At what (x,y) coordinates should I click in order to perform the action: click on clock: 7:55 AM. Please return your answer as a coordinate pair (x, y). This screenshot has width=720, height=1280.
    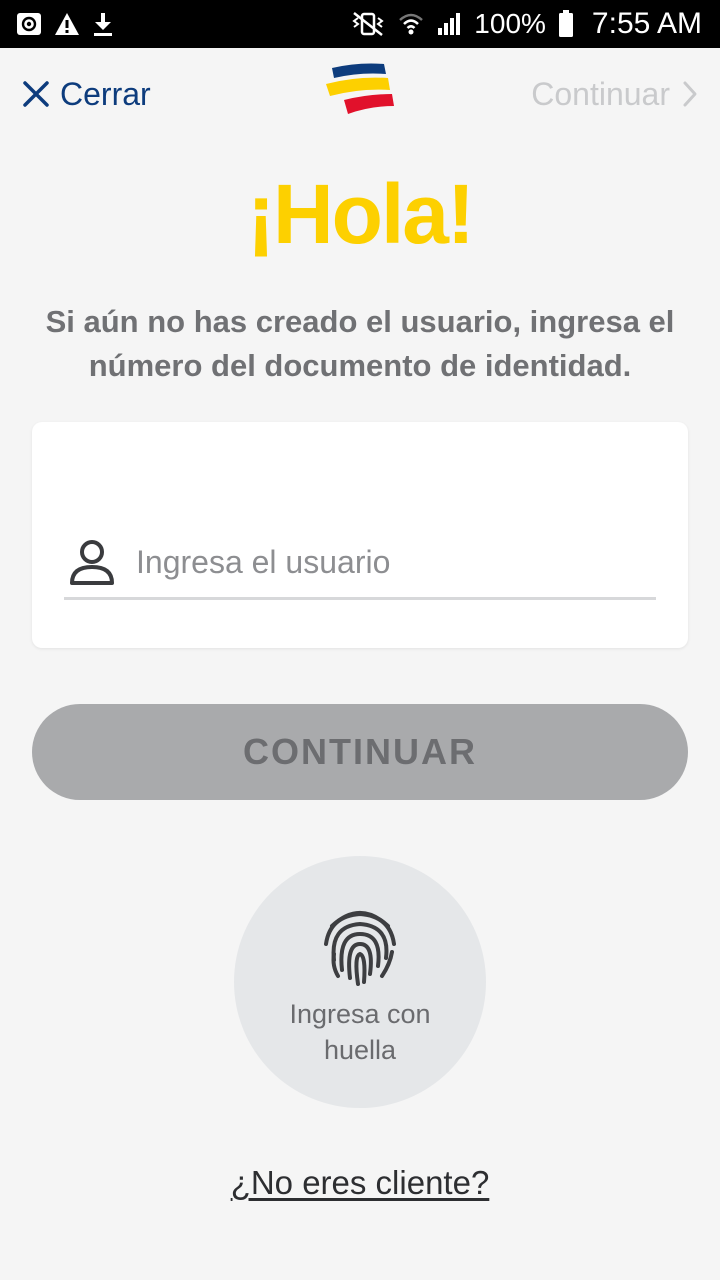
    Looking at the image, I should click on (646, 23).